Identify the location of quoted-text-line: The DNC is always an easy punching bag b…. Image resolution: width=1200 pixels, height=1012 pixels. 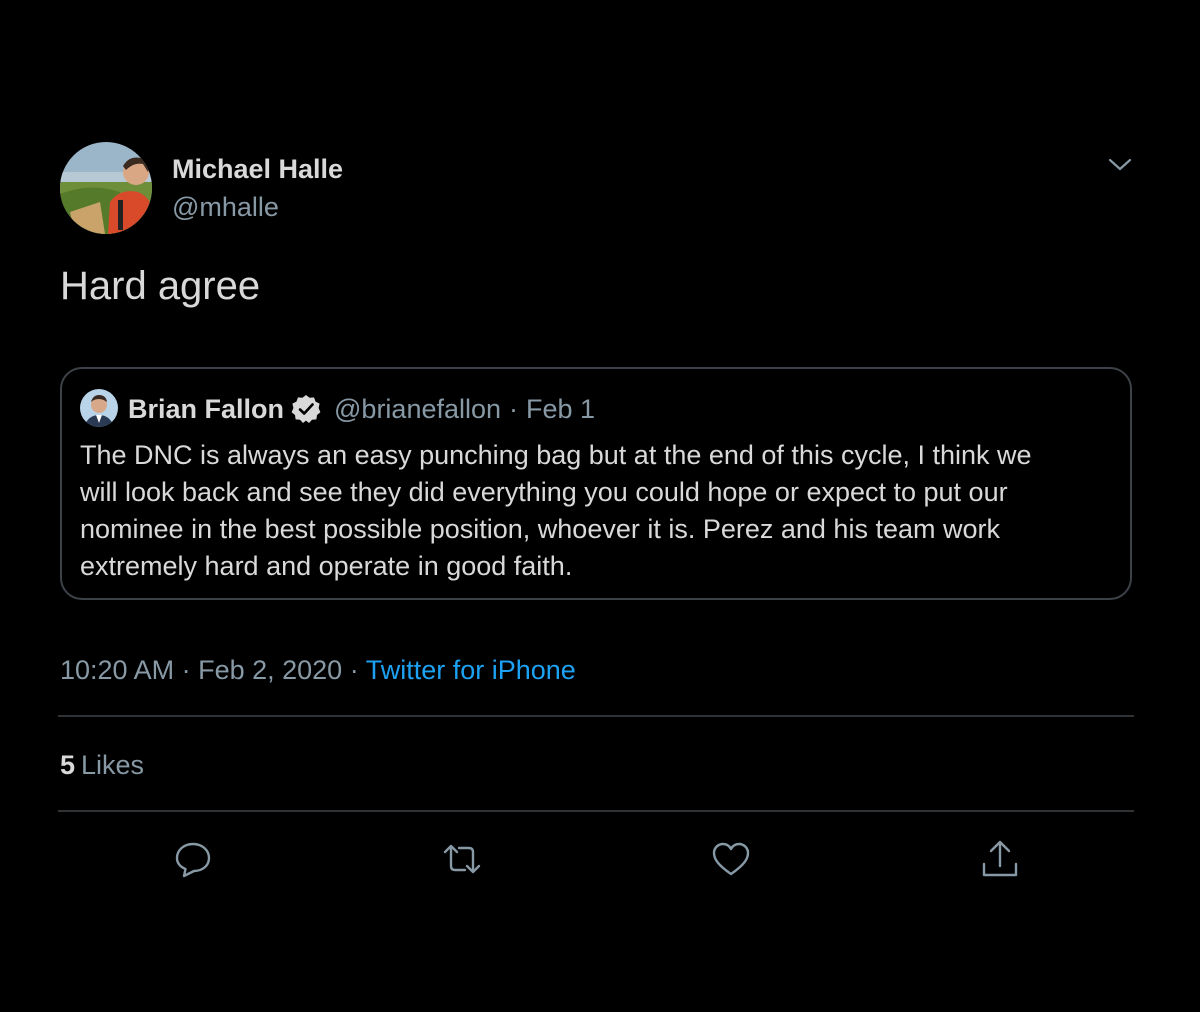
(556, 455).